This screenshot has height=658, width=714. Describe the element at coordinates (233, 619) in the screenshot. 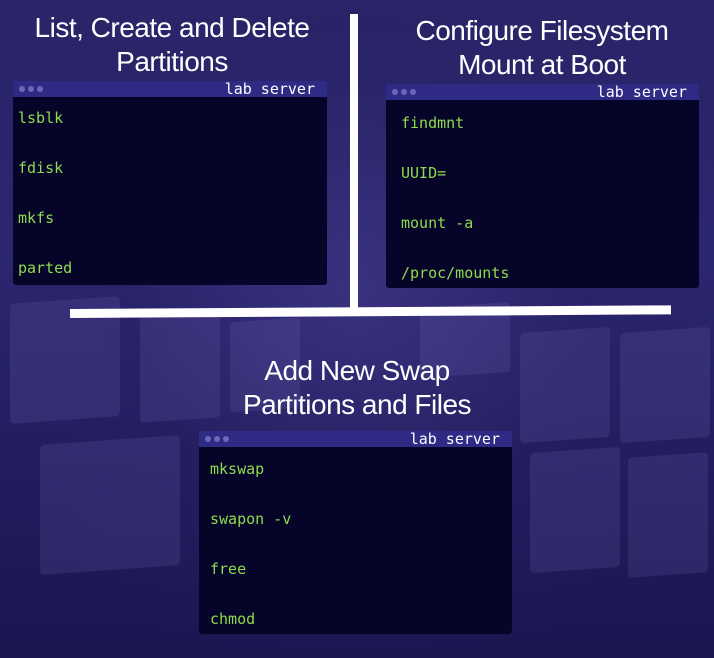

I see `command-line: chmod` at that location.